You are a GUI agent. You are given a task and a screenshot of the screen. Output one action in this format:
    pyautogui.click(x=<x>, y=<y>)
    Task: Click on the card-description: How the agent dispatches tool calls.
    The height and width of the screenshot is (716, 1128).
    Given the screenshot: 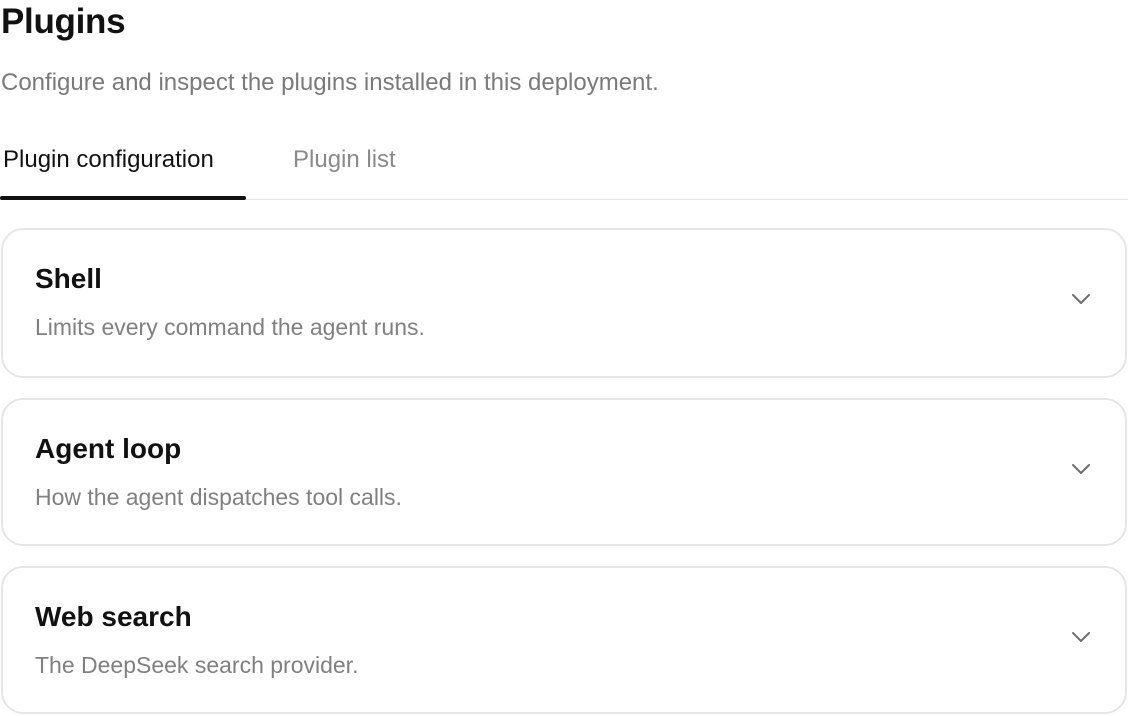 What is the action you would take?
    pyautogui.click(x=218, y=497)
    